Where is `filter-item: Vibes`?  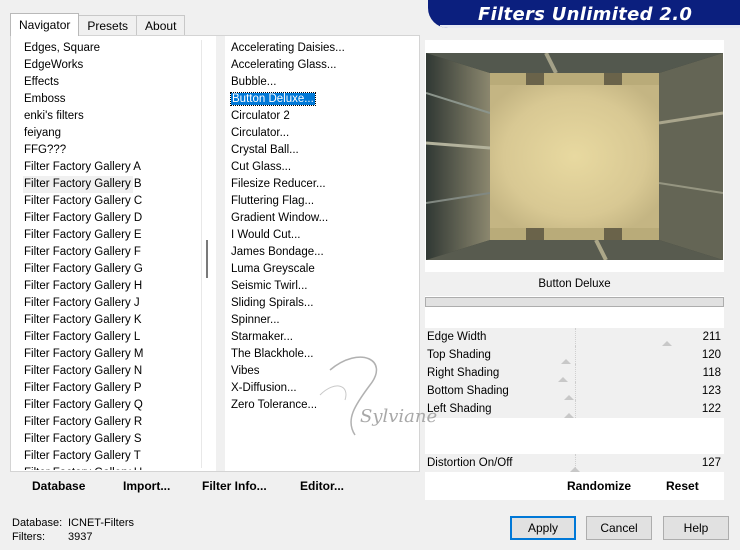 filter-item: Vibes is located at coordinates (324, 371).